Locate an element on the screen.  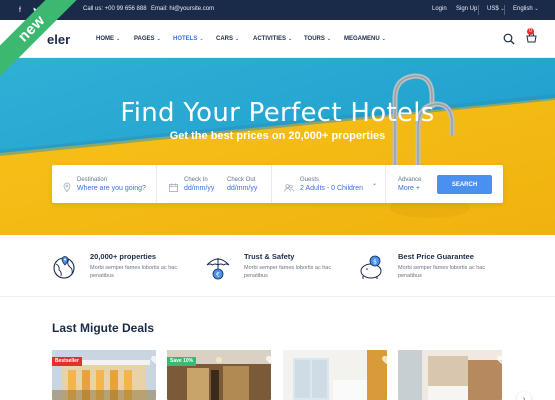
nav-hotels: HOTELS ⌄ is located at coordinates (188, 39).